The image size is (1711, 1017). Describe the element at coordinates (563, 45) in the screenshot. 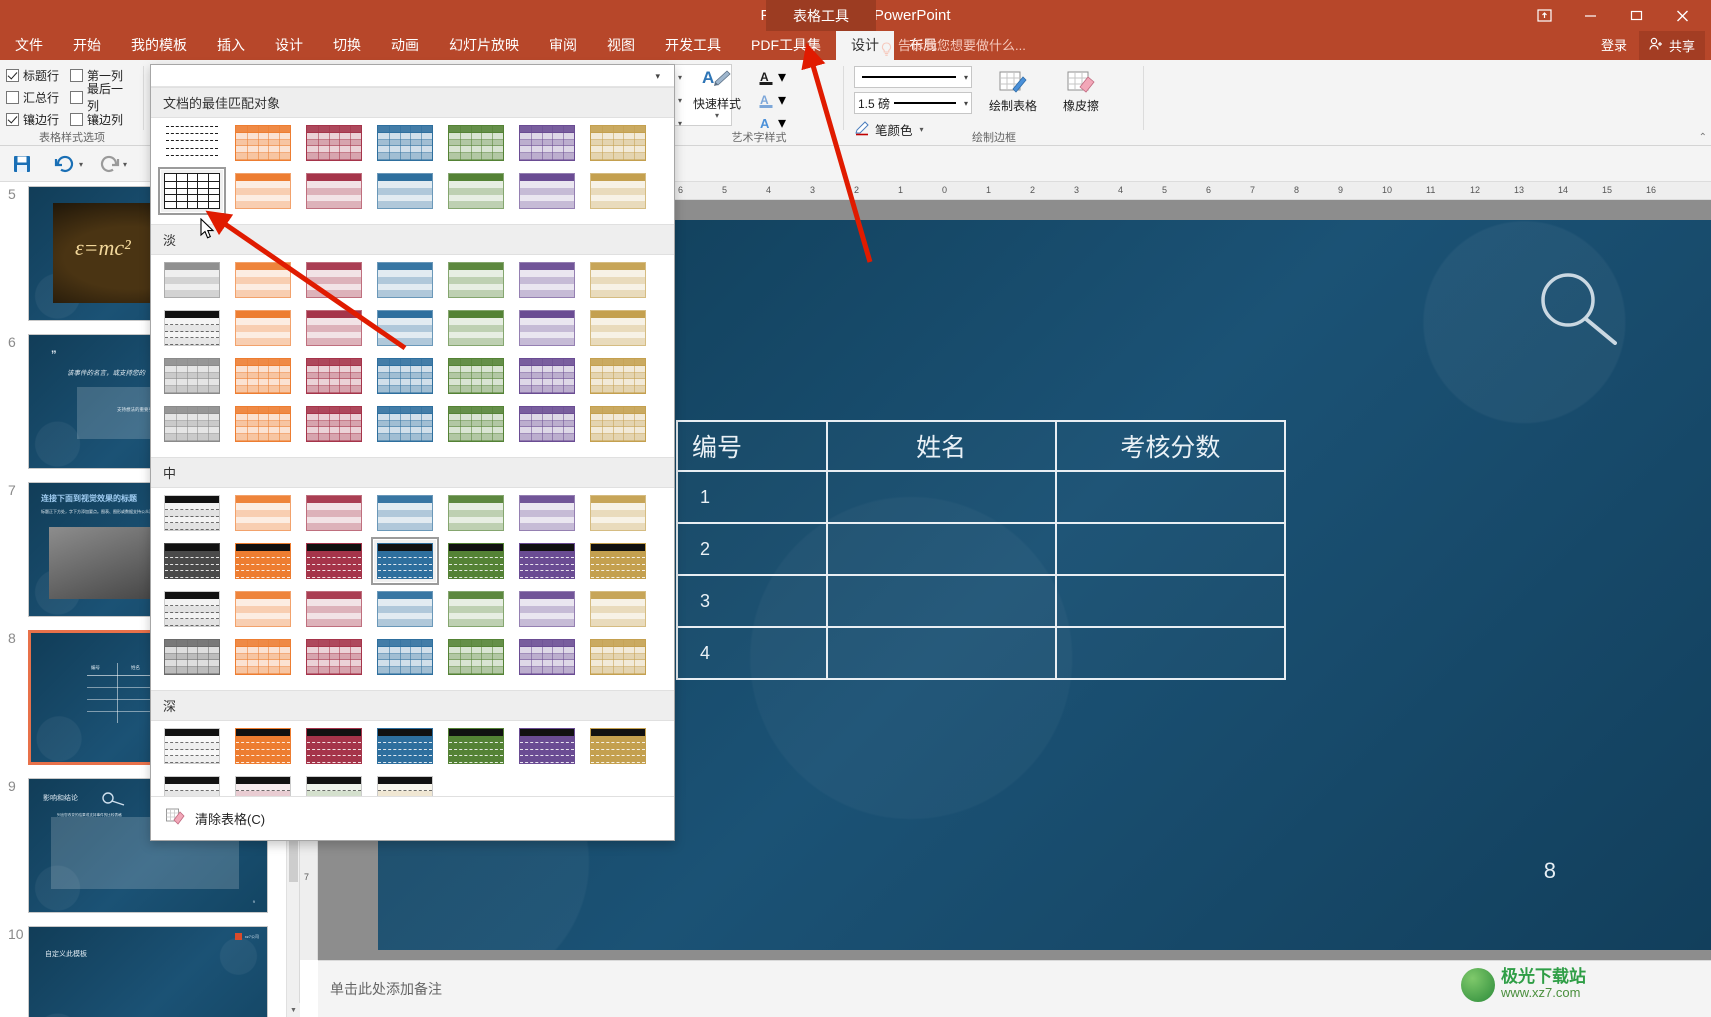

I see `tab-review: 审阅` at that location.